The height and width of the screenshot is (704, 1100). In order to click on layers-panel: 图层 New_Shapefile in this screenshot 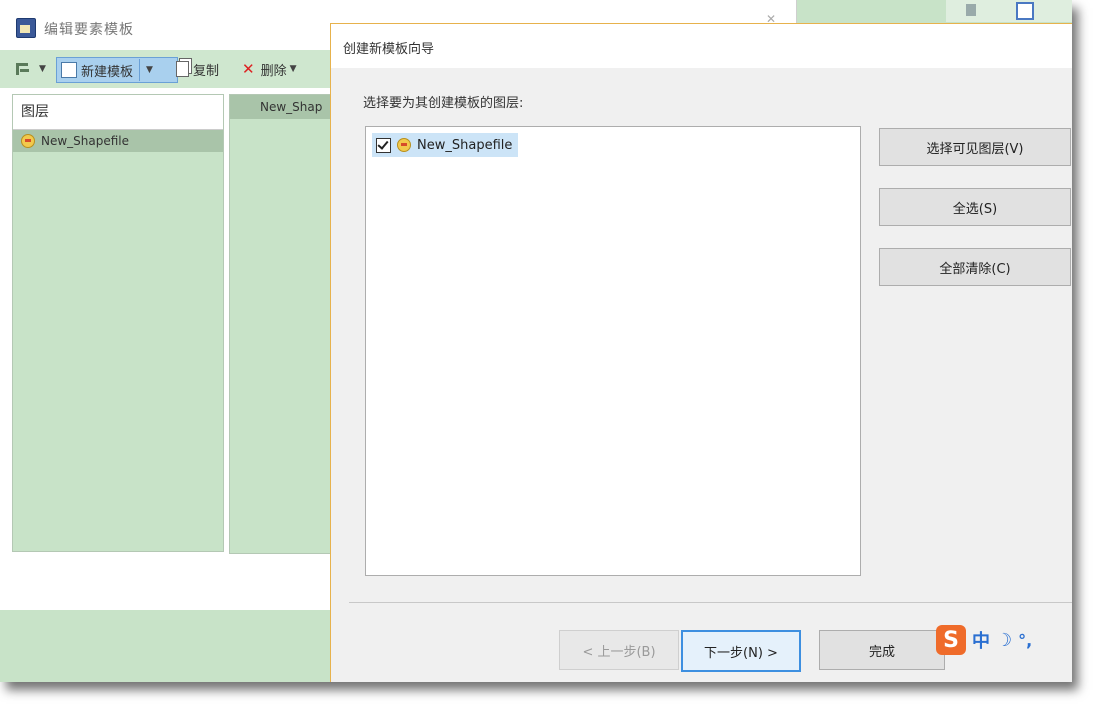, I will do `click(118, 323)`.